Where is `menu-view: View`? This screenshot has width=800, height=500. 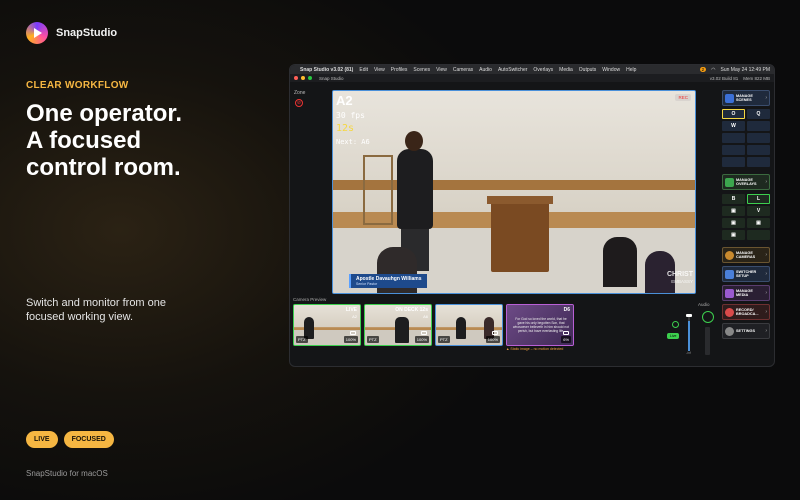
menu-view: View is located at coordinates (379, 70).